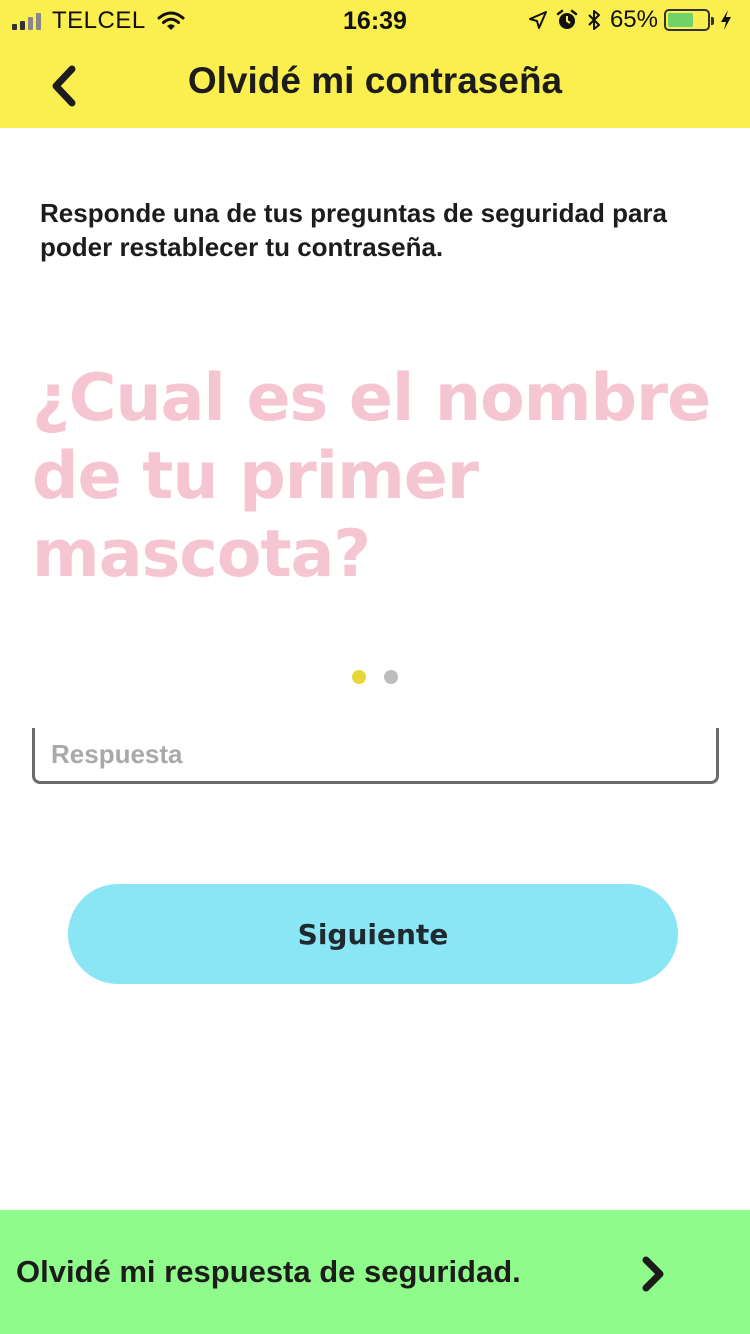 Image resolution: width=750 pixels, height=1334 pixels. What do you see at coordinates (268, 1271) in the screenshot?
I see `forgot-answer-label: Olvidé mi respuesta de seguridad.` at bounding box center [268, 1271].